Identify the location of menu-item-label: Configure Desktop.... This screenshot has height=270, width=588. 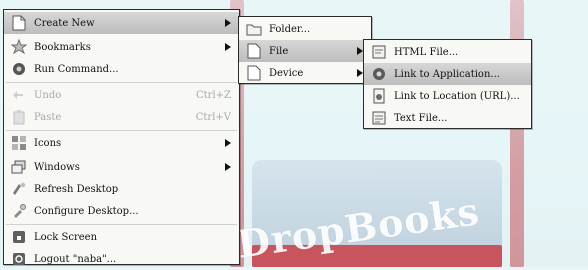
(86, 211).